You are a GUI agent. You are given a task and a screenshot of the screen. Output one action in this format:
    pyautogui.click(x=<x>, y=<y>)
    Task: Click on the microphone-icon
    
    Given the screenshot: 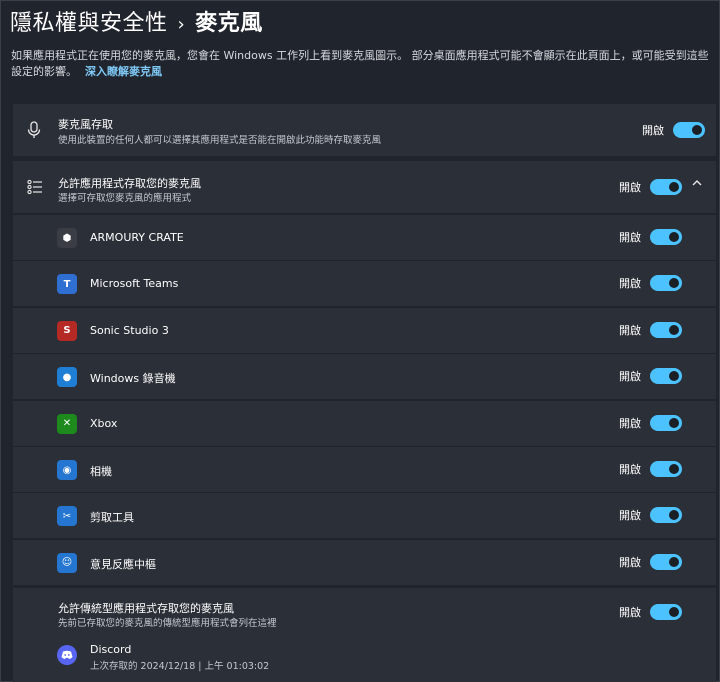 What is the action you would take?
    pyautogui.click(x=34, y=132)
    